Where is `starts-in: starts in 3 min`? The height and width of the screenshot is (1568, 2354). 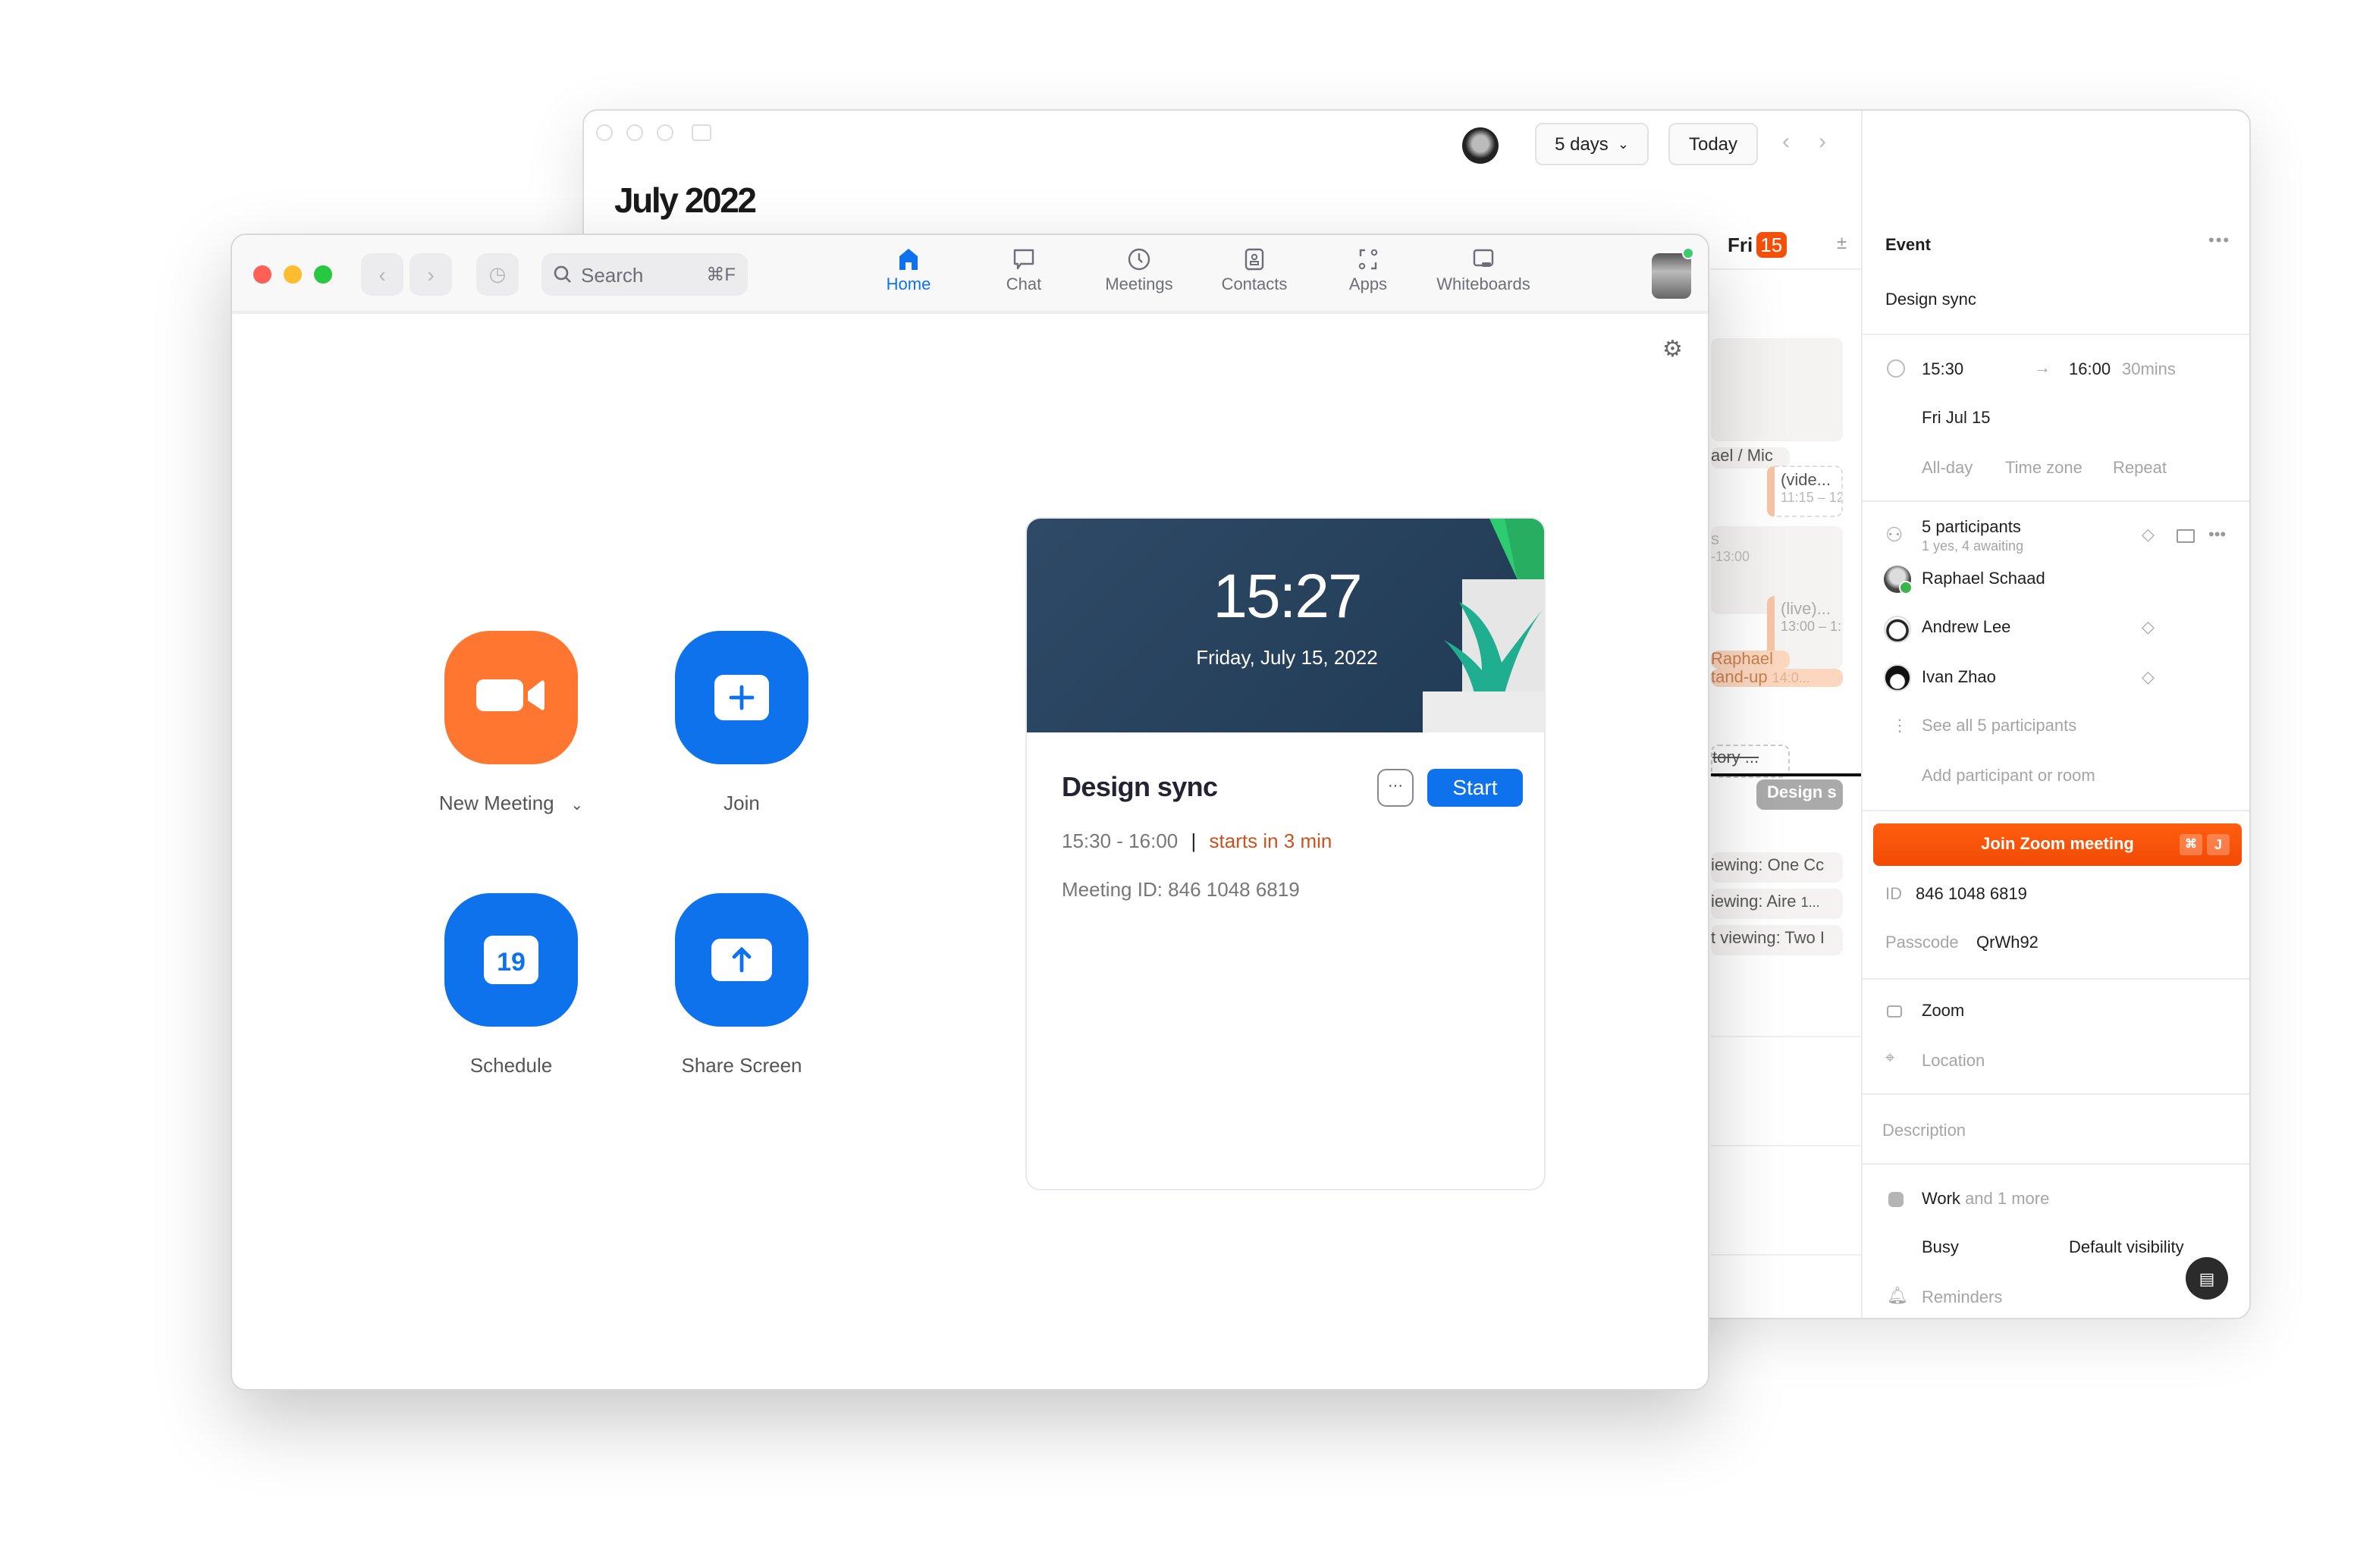
starts-in: starts in 3 min is located at coordinates (1270, 841).